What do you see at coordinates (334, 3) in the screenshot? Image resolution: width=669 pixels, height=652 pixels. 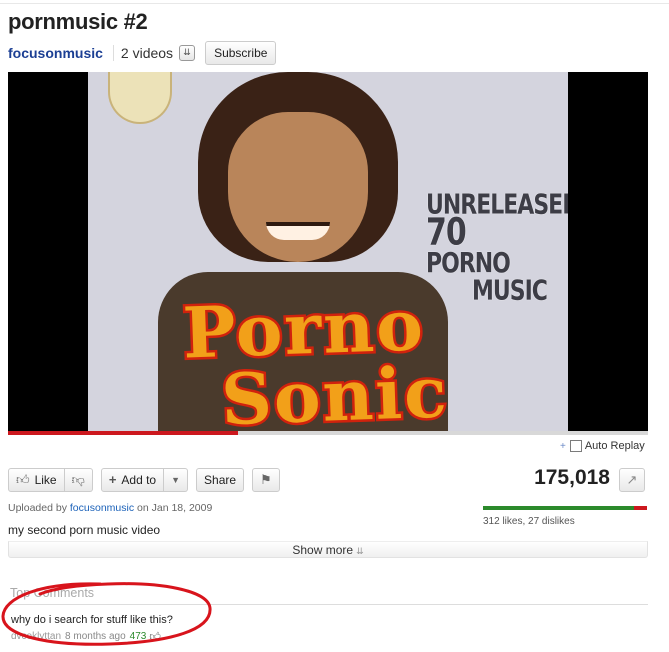 I see `top-divider` at bounding box center [334, 3].